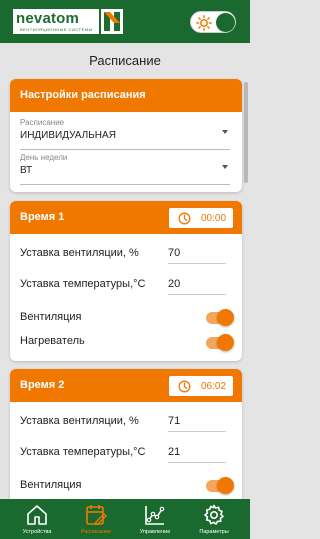  What do you see at coordinates (42, 122) in the screenshot?
I see `select-label: Расписание` at bounding box center [42, 122].